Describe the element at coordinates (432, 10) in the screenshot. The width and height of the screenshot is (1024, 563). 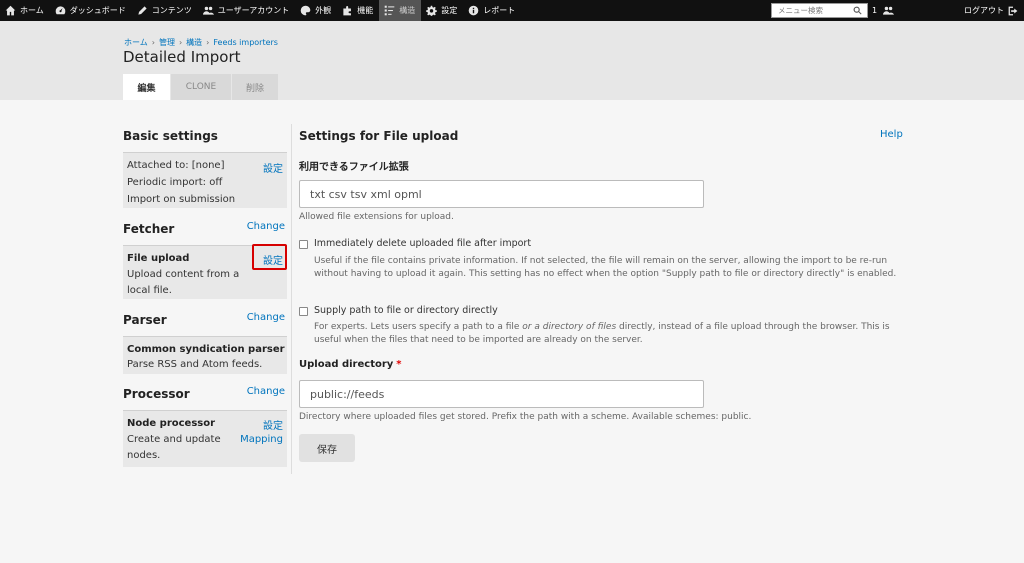
I see `gear-icon` at that location.